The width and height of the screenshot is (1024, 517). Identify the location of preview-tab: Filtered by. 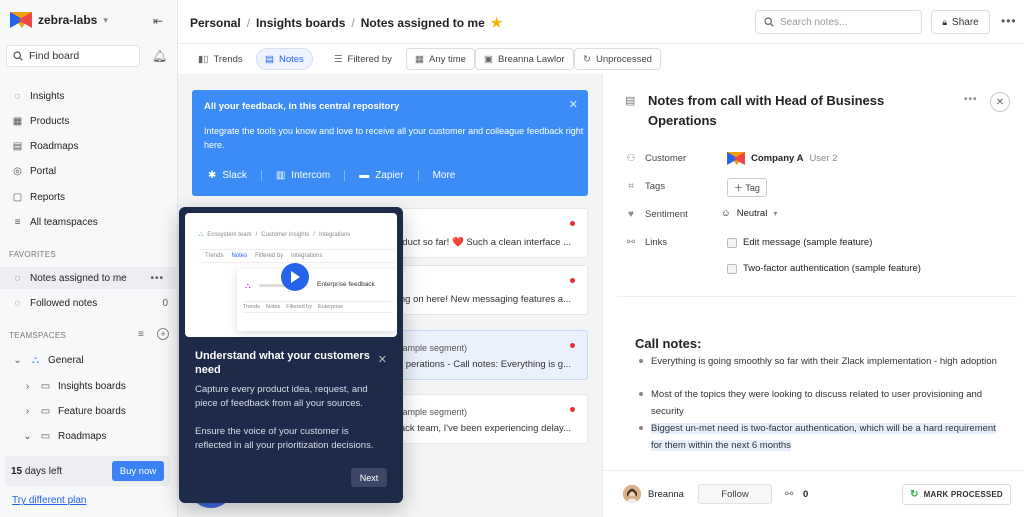
(269, 256).